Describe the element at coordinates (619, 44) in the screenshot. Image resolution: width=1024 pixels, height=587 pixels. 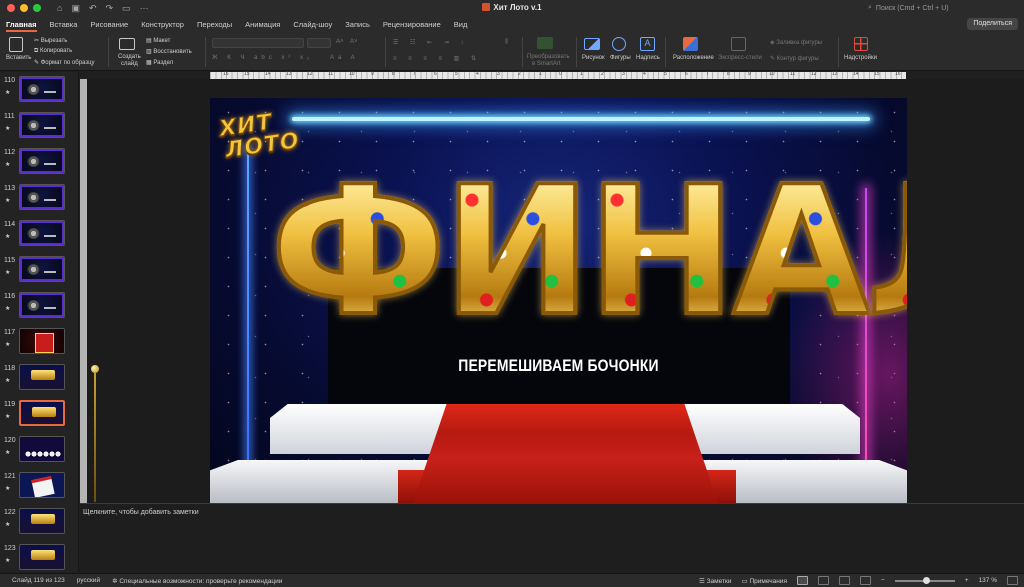
I see `shapes-icon` at that location.